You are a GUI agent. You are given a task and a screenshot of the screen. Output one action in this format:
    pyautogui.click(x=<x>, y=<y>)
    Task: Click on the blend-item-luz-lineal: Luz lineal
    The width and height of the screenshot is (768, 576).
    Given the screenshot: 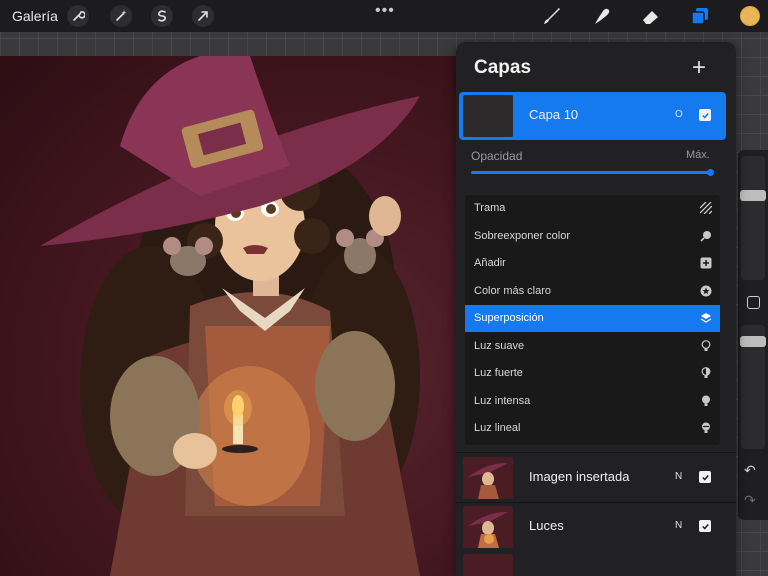 What is the action you would take?
    pyautogui.click(x=592, y=428)
    